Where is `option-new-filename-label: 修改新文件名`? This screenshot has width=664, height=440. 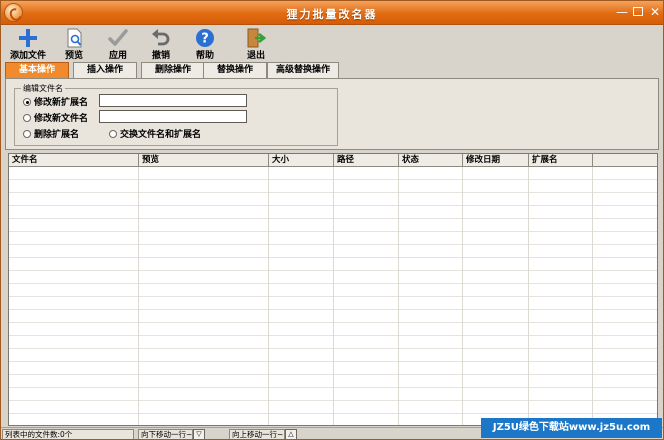
option-new-filename-label: 修改新文件名 is located at coordinates (61, 119).